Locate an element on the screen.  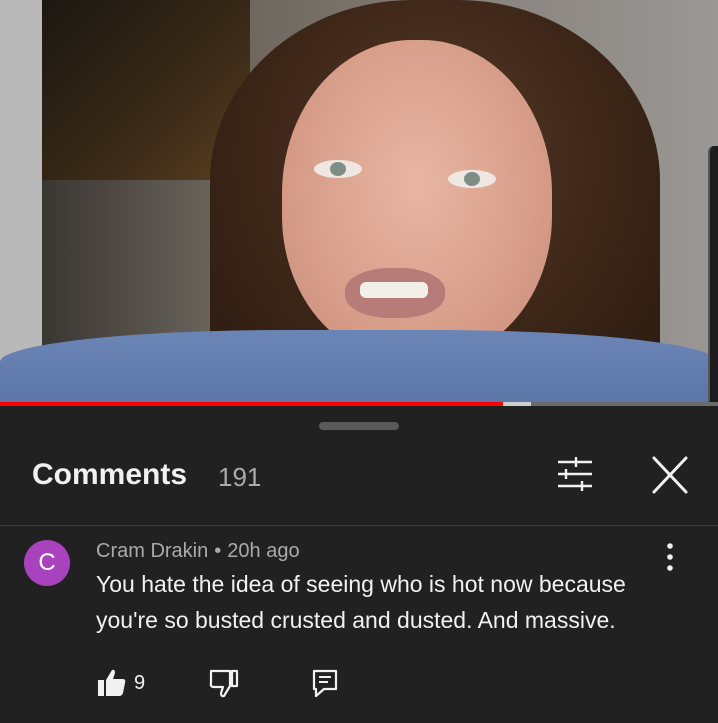
comment-meta: Cram Drakin • 20h ago is located at coordinates (198, 551).